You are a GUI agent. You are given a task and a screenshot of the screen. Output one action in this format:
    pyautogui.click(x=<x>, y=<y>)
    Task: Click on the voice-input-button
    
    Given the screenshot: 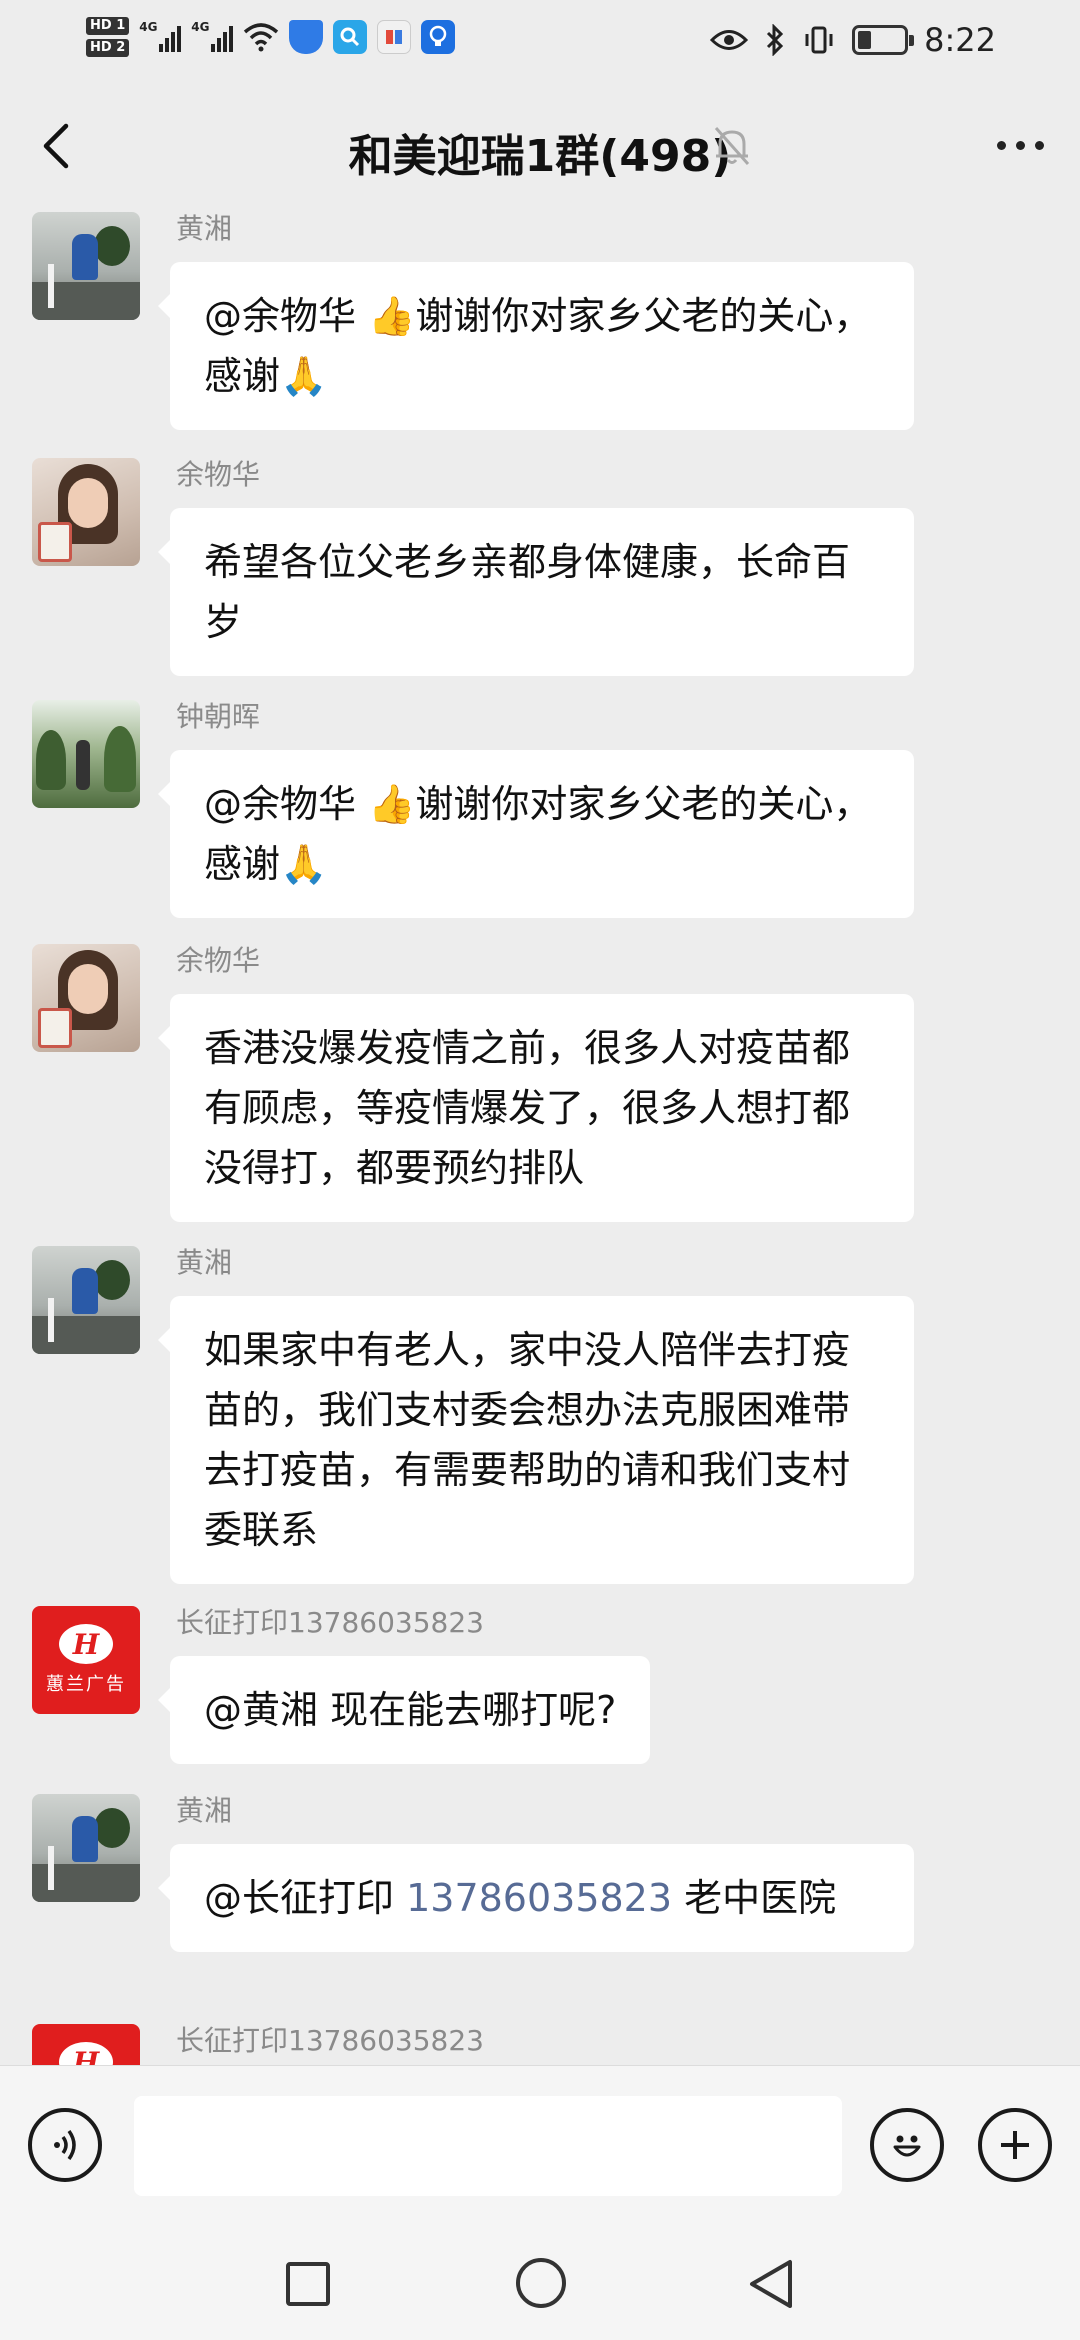 What is the action you would take?
    pyautogui.click(x=65, y=2145)
    